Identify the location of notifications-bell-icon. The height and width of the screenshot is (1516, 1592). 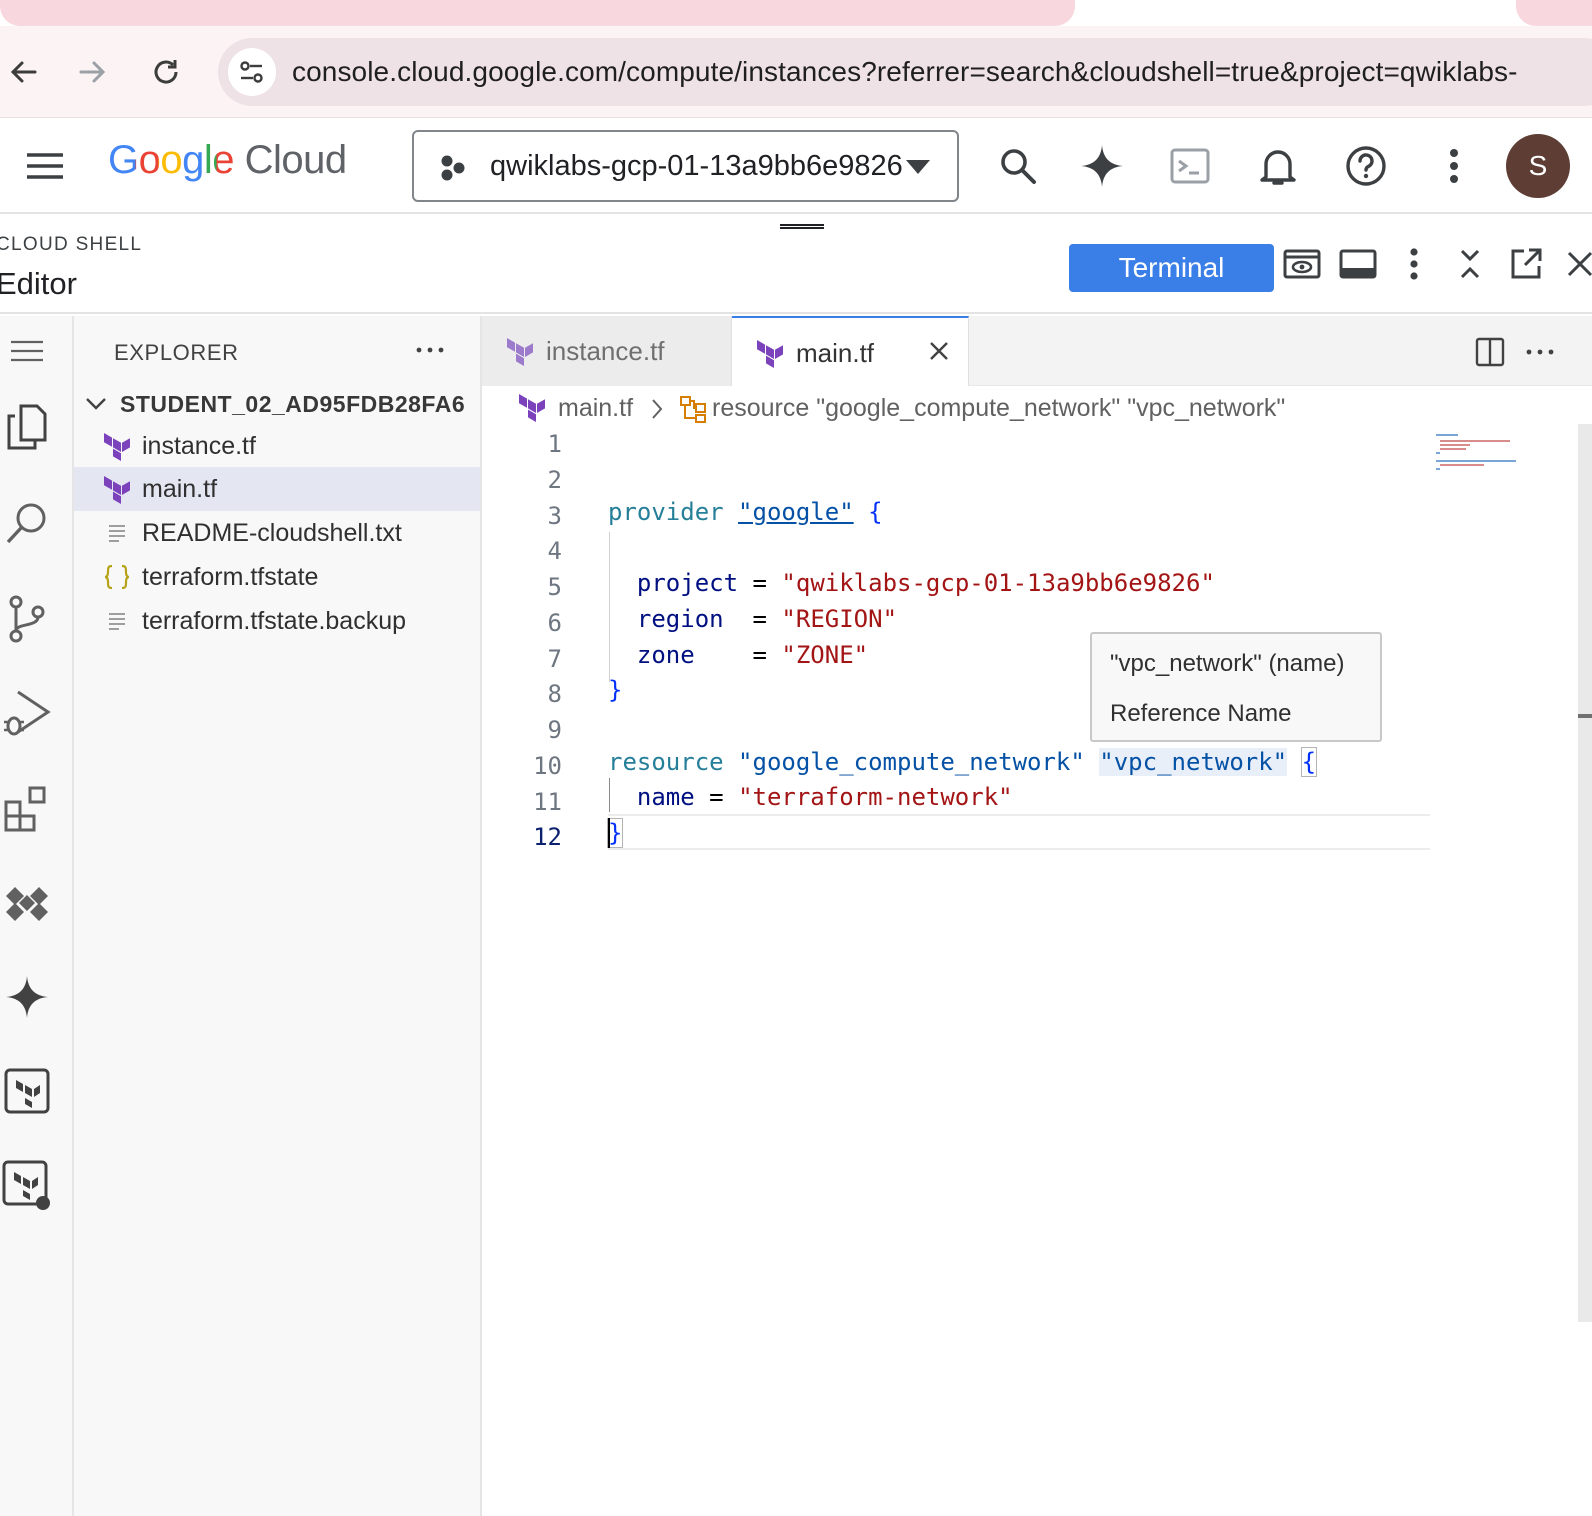
(1278, 166).